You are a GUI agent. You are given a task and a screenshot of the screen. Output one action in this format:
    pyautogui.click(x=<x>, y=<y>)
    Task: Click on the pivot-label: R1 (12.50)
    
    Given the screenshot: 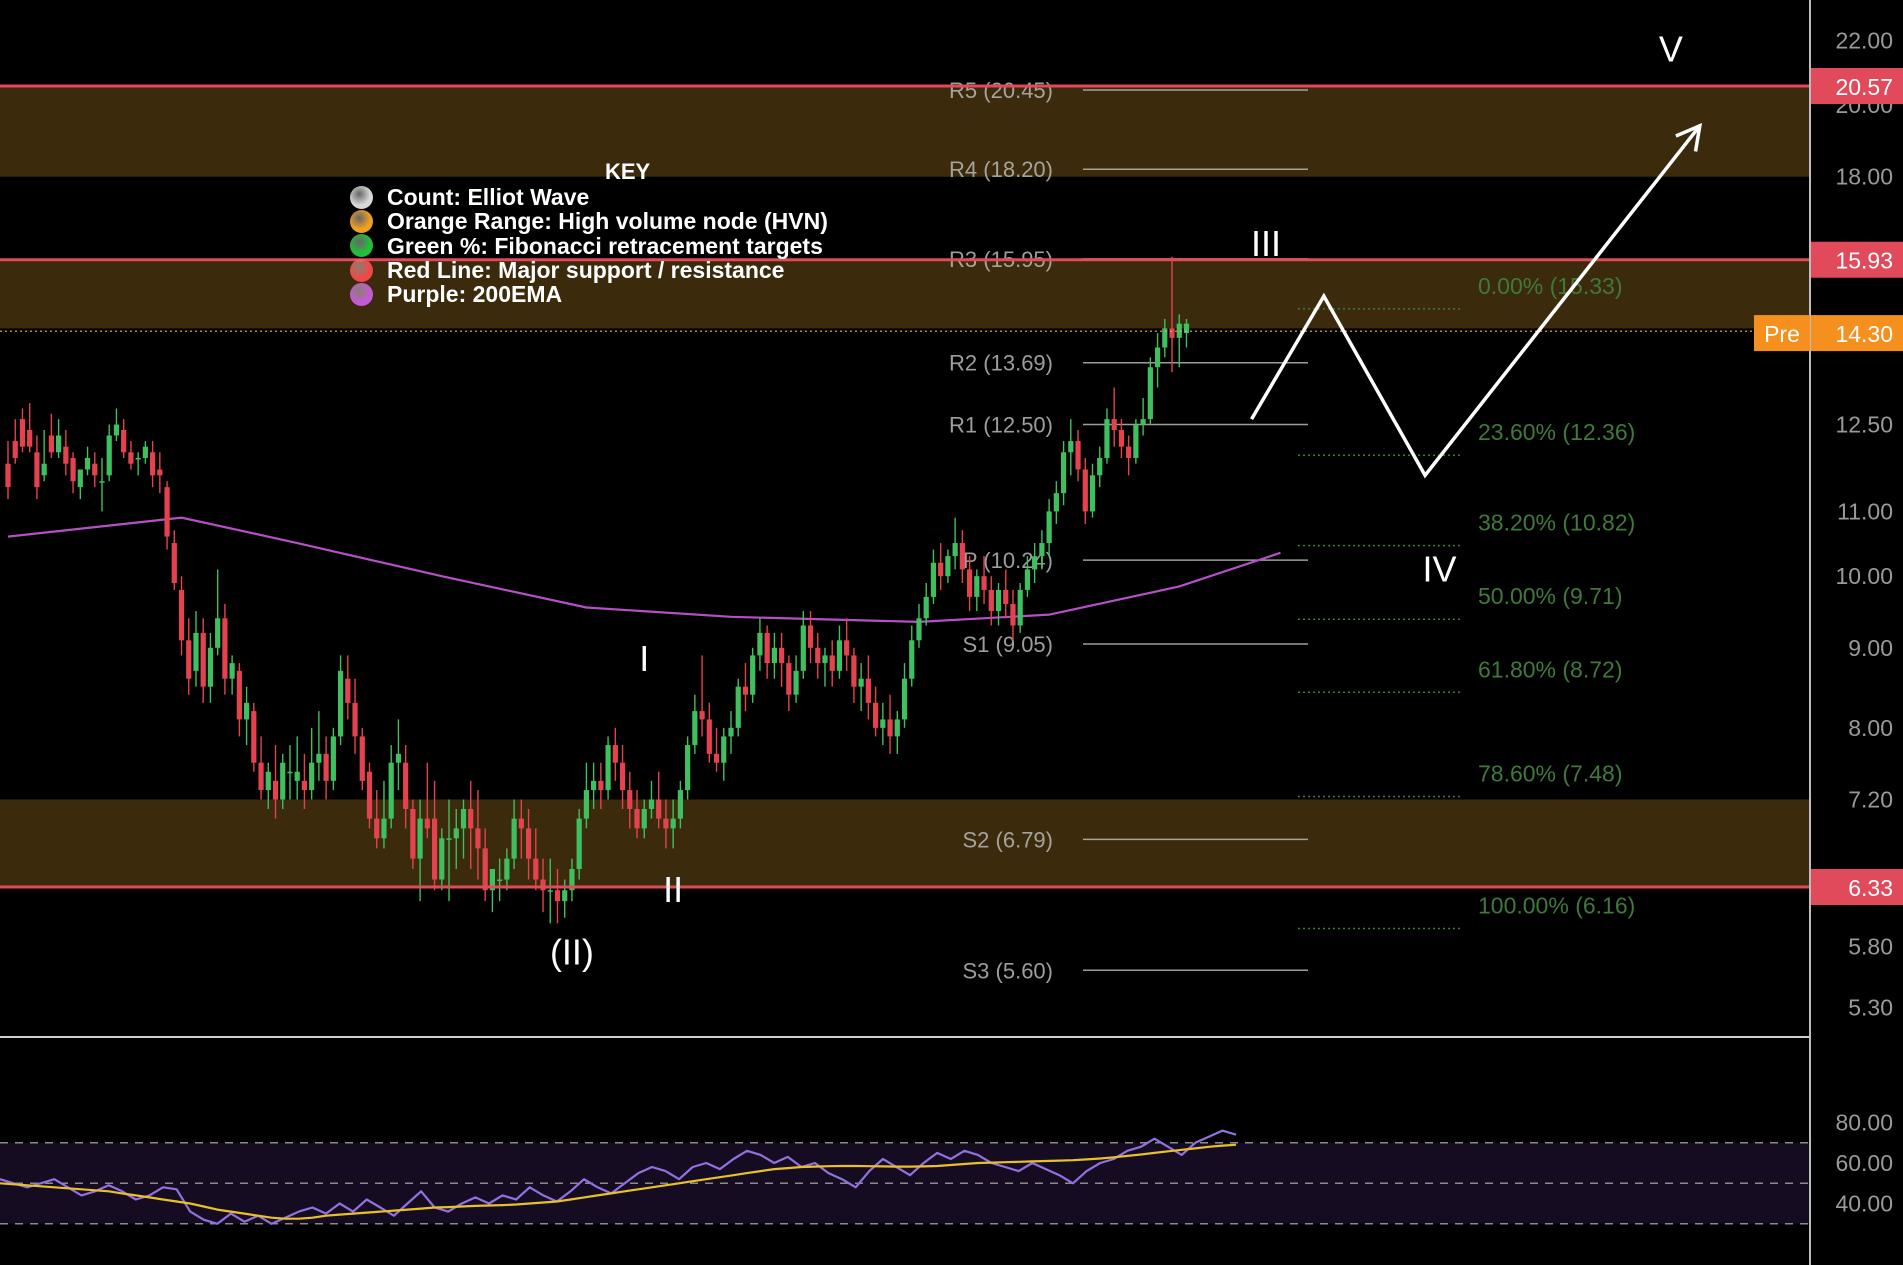 What is the action you would take?
    pyautogui.click(x=1001, y=425)
    